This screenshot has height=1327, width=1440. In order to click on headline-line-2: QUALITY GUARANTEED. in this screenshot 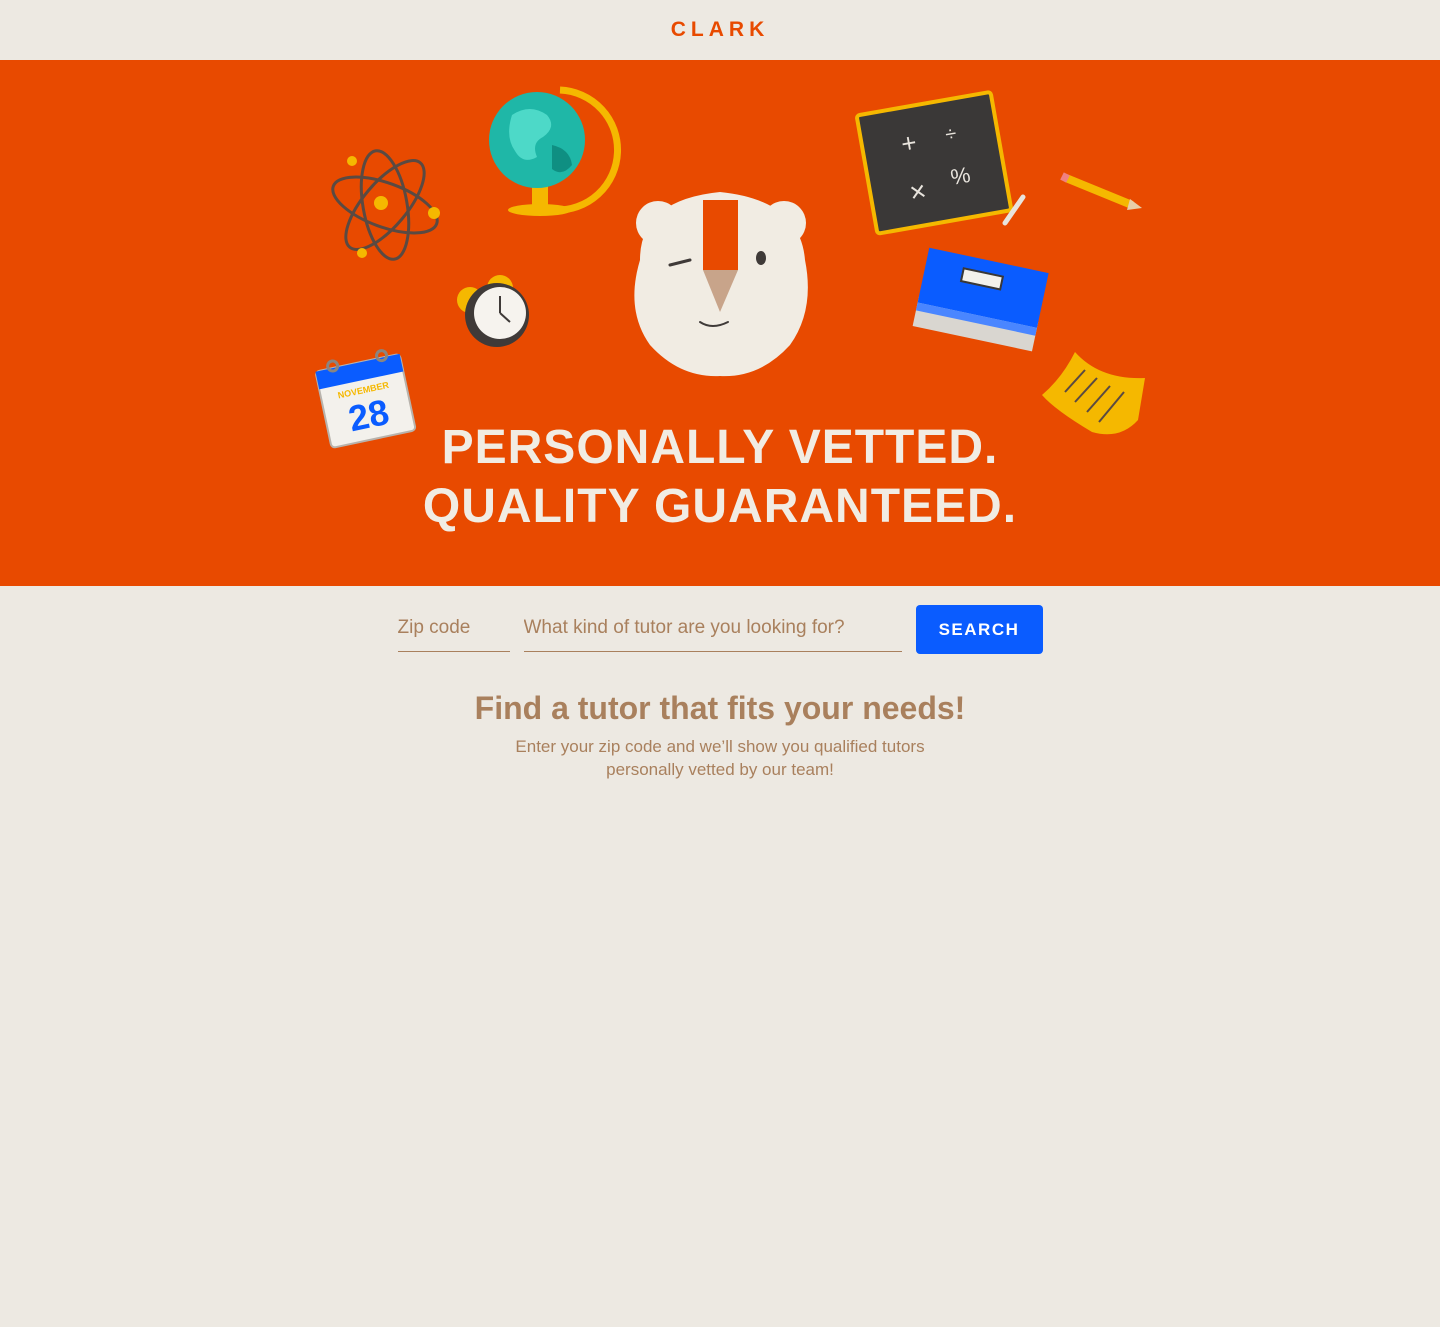, I will do `click(720, 506)`.